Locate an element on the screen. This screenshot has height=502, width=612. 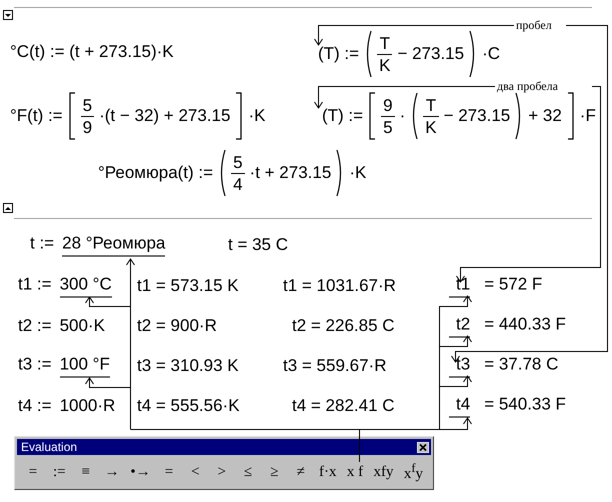
placeholder-text: t1 is located at coordinates (459, 286).